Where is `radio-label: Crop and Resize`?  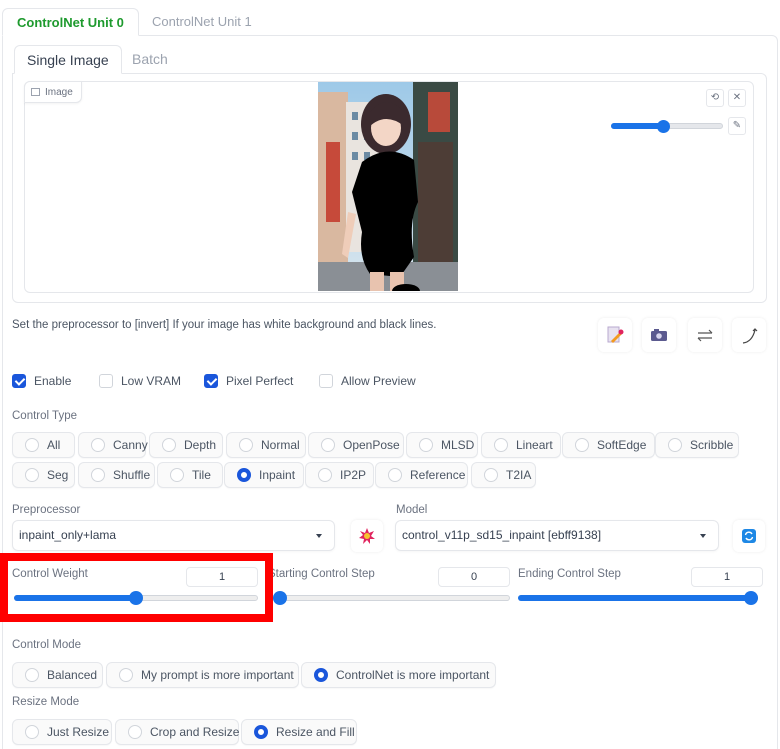
radio-label: Crop and Resize is located at coordinates (195, 732).